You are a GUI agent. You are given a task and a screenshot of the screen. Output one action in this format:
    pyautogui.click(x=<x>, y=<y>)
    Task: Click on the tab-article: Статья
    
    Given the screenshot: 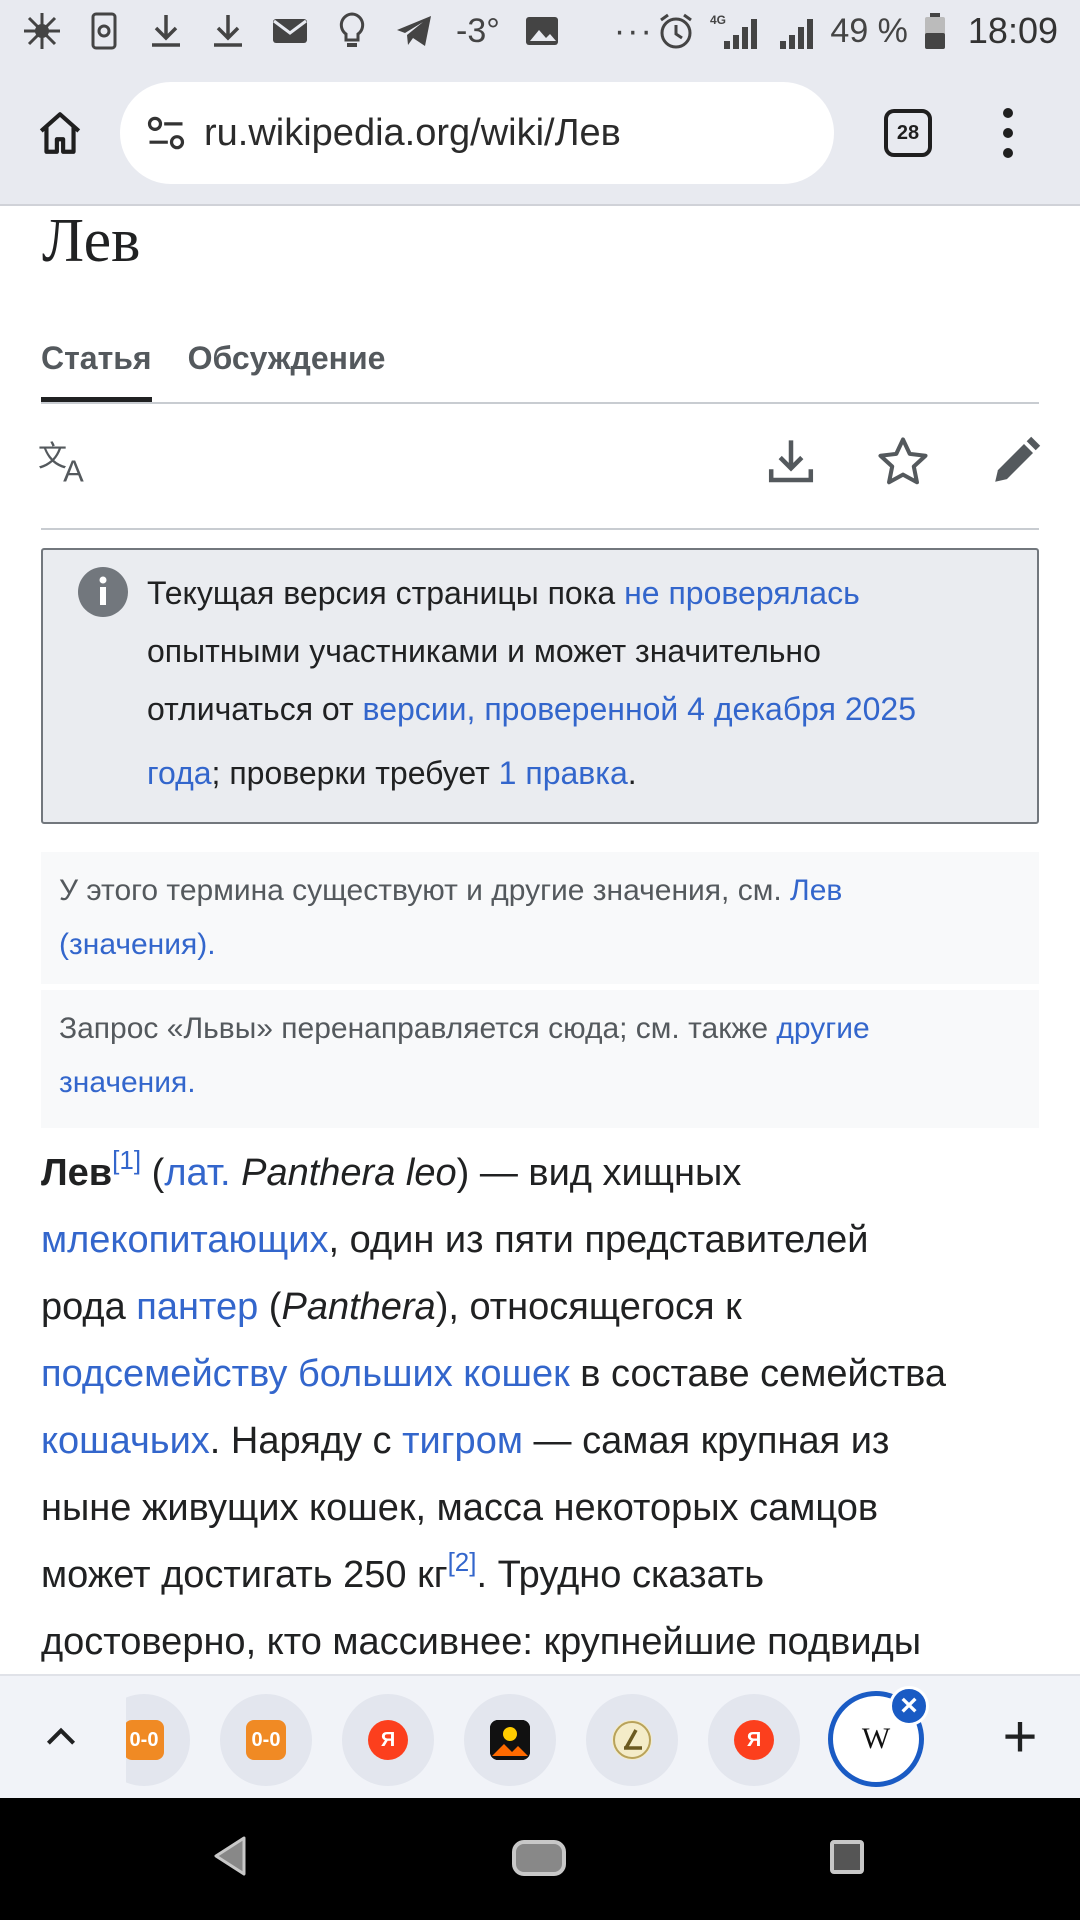 What is the action you would take?
    pyautogui.click(x=96, y=366)
    